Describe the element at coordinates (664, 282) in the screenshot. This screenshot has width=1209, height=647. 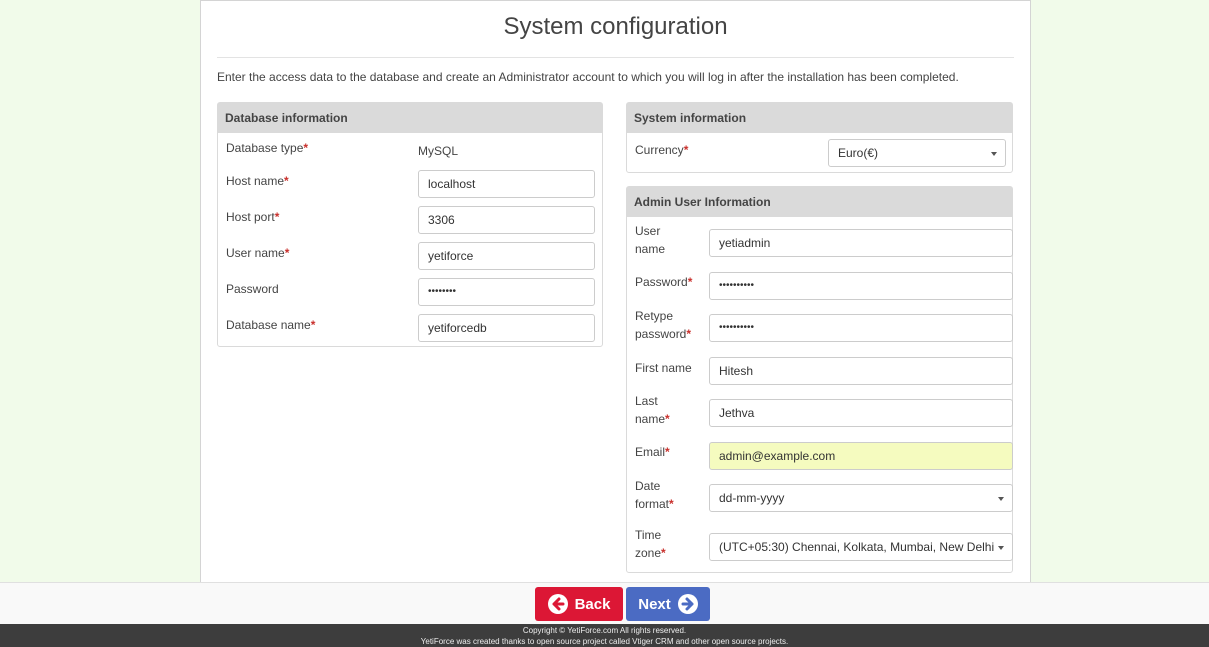
I see `admin-password-label: Password*` at that location.